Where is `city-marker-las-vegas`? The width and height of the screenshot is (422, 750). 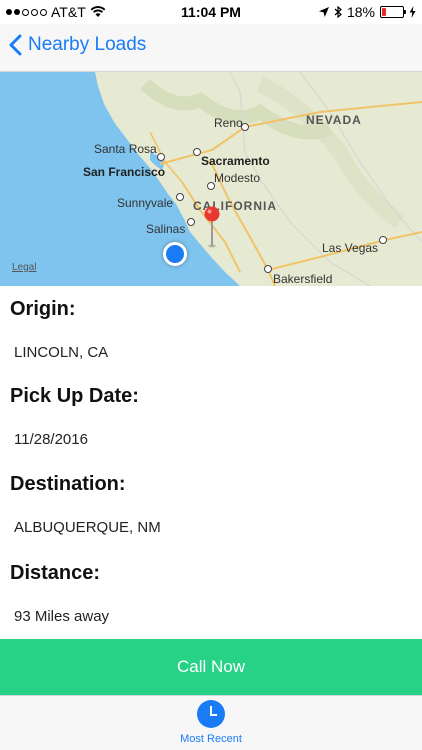
city-marker-las-vegas is located at coordinates (383, 240).